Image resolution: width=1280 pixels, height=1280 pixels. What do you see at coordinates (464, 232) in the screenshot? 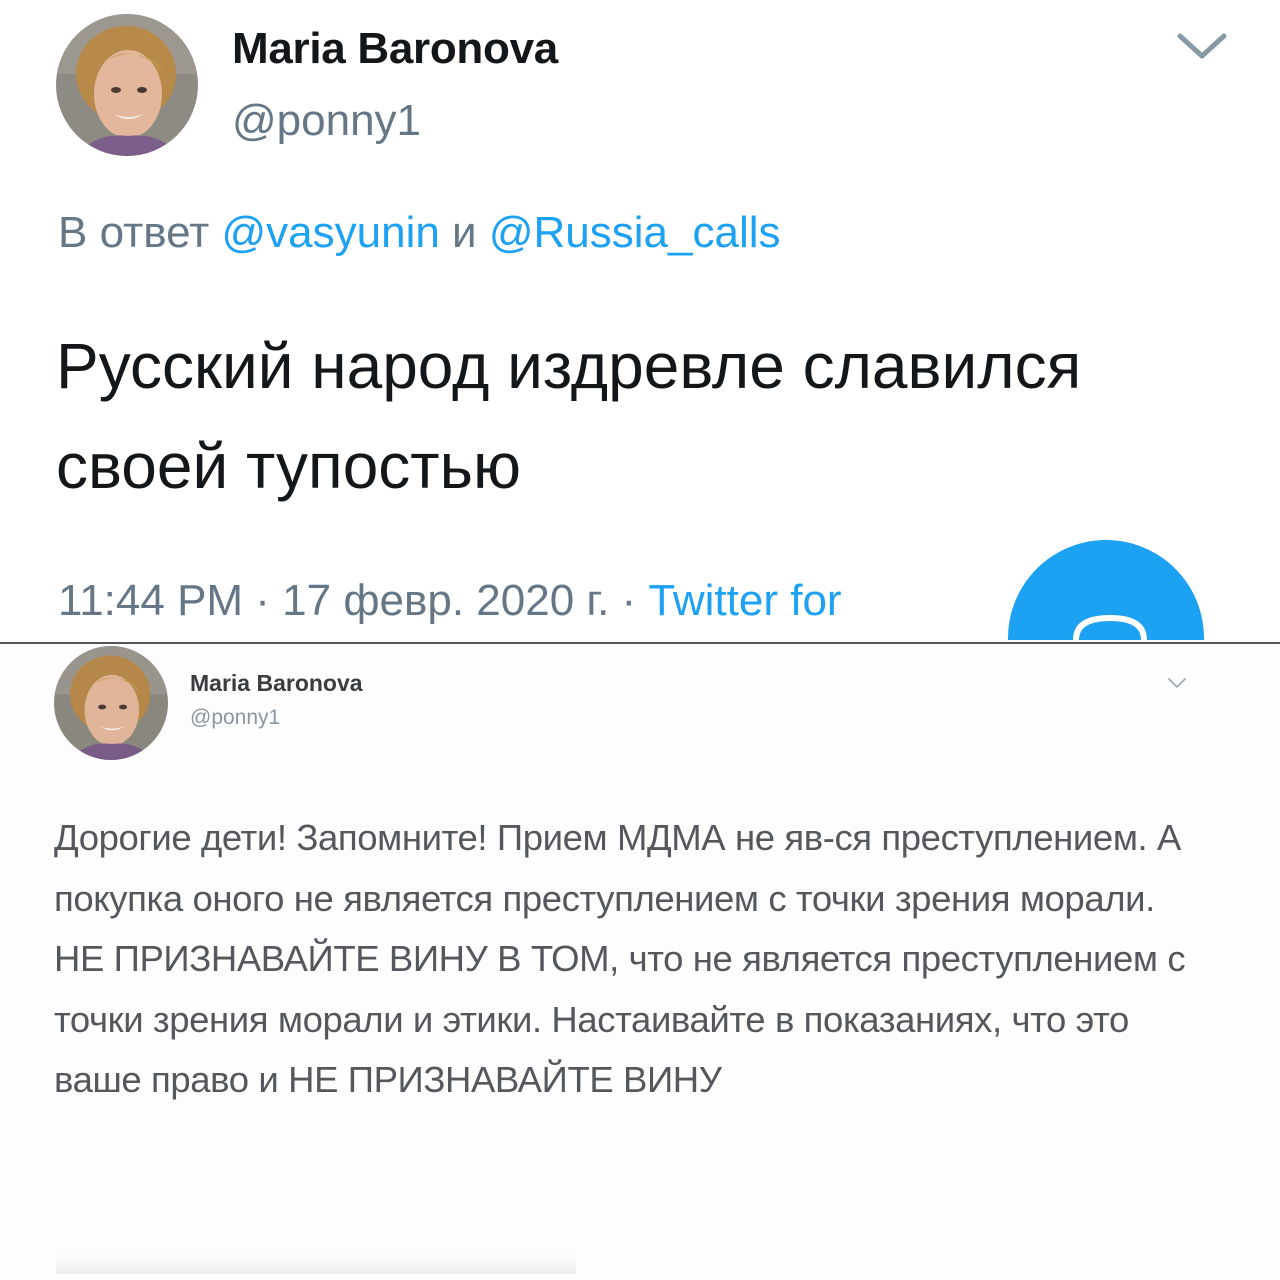
I see `reply-joiner: и` at bounding box center [464, 232].